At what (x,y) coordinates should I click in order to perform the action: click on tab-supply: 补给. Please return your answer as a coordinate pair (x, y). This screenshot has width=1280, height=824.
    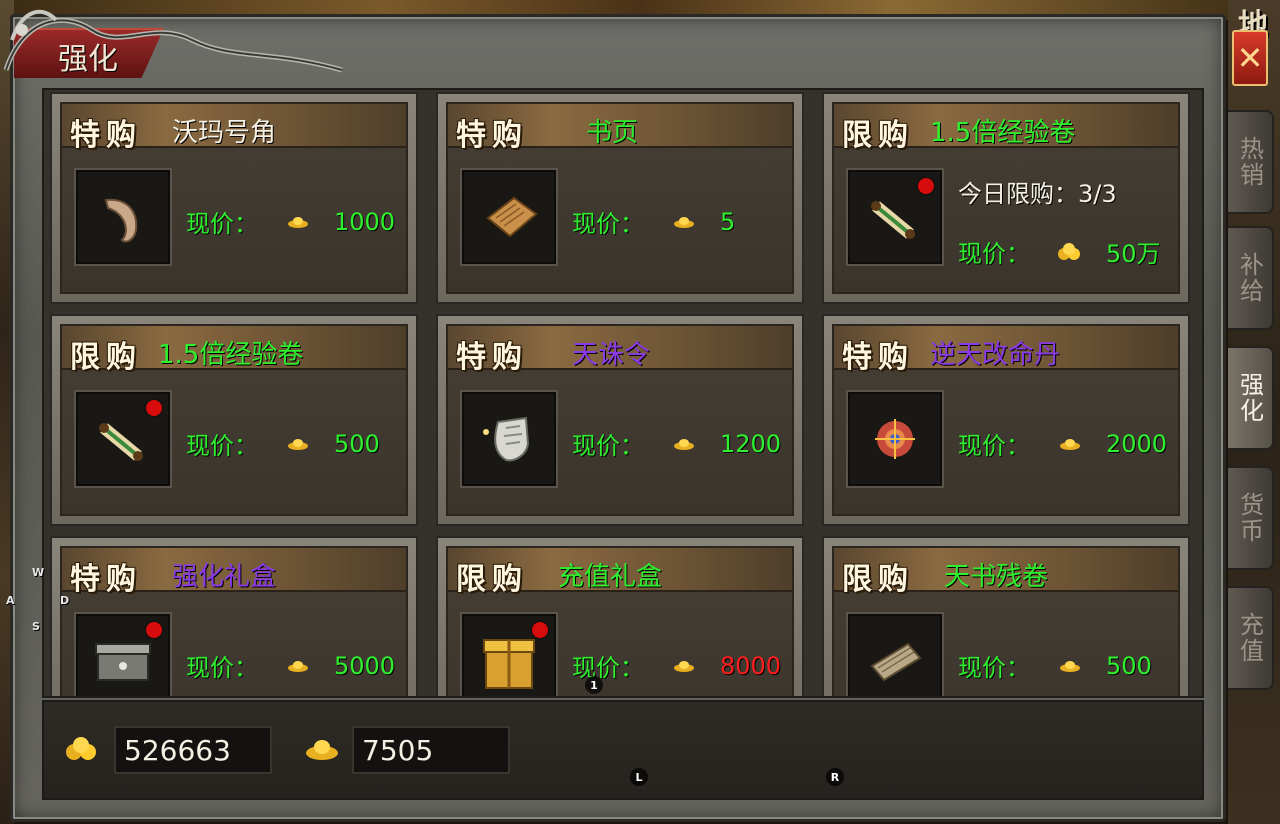
    Looking at the image, I should click on (1251, 278).